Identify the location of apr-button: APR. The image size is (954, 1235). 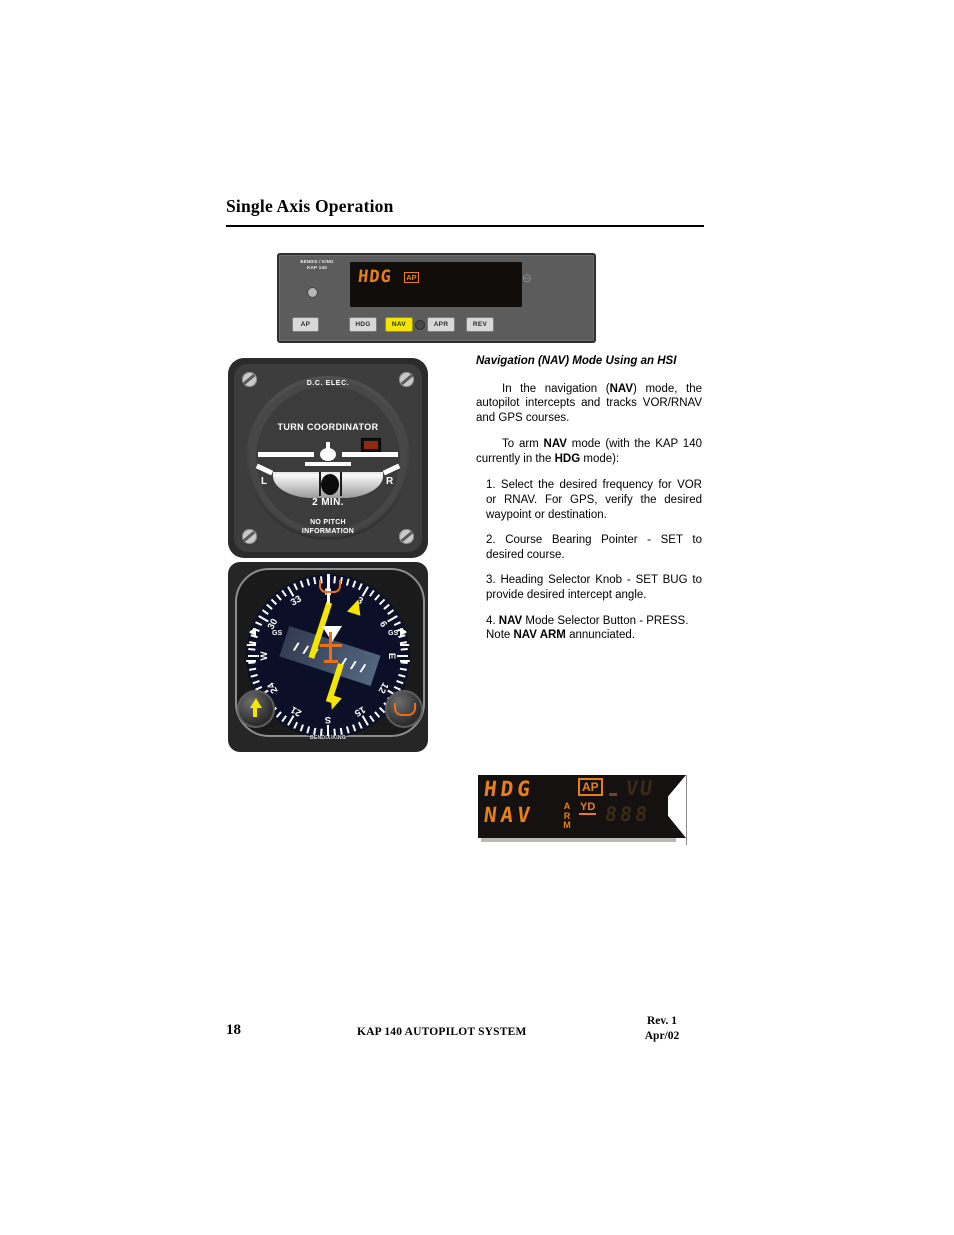
(441, 324).